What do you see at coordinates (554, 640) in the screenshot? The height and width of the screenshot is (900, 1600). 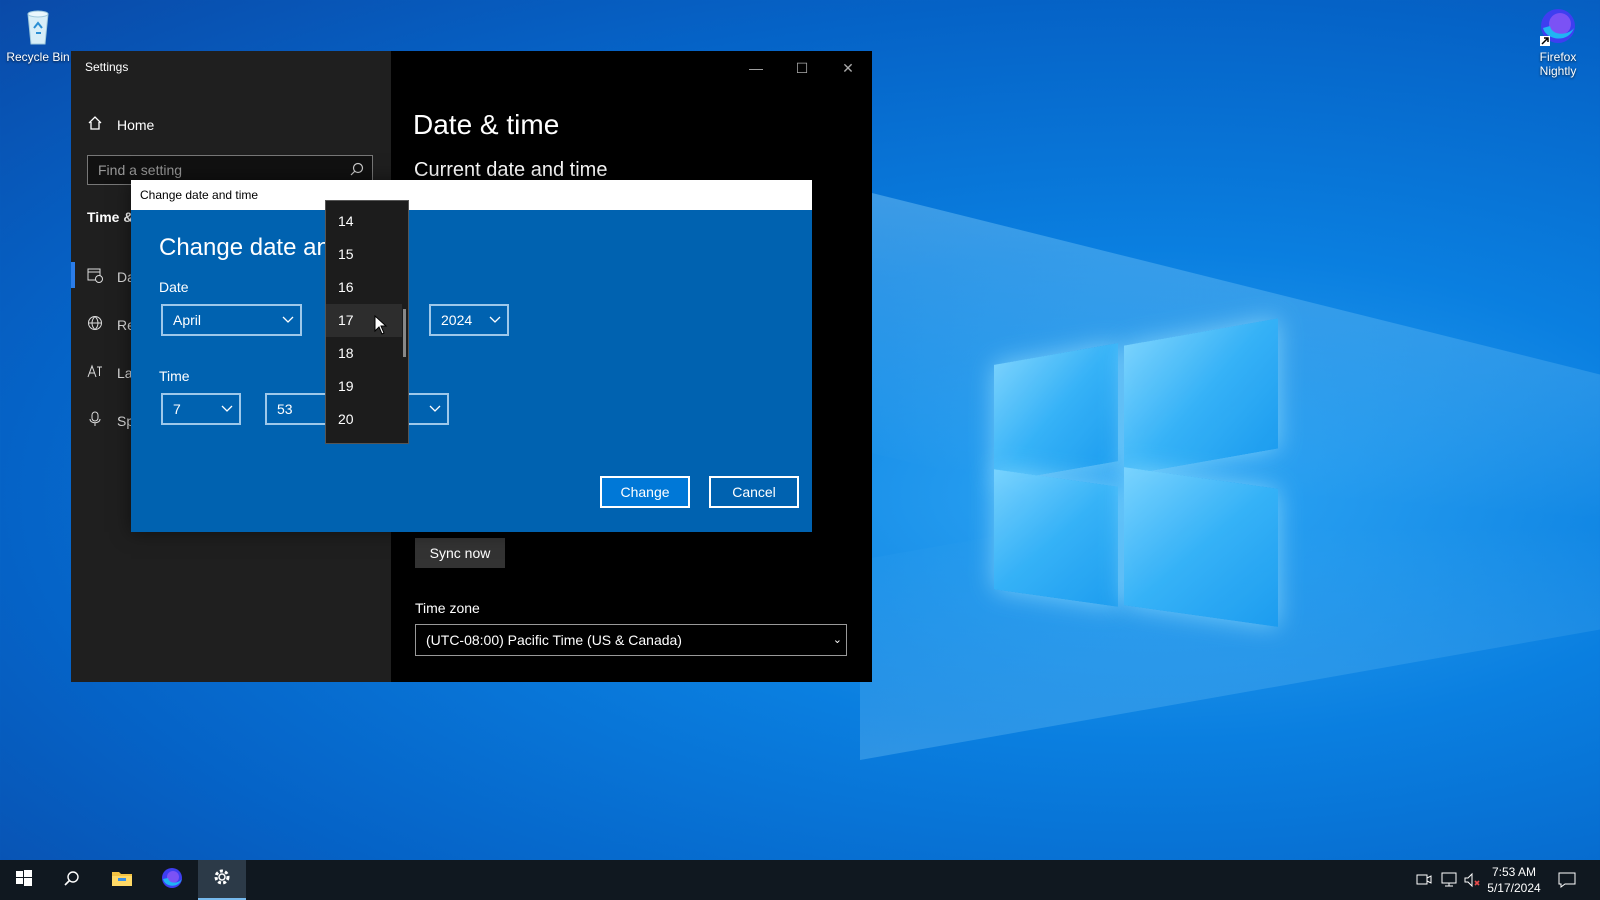 I see `time-zone-value: (UTC-08:00) Pacific Time (US & Canada)` at bounding box center [554, 640].